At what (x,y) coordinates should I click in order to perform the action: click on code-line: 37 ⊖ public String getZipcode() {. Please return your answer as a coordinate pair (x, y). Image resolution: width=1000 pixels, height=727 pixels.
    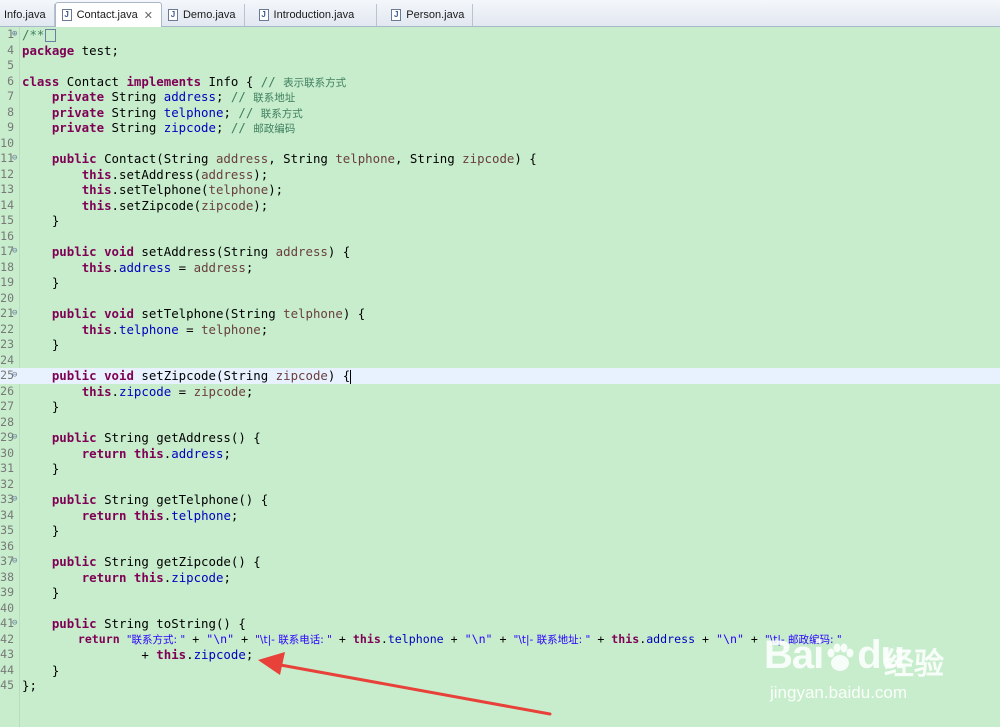
    Looking at the image, I should click on (500, 562).